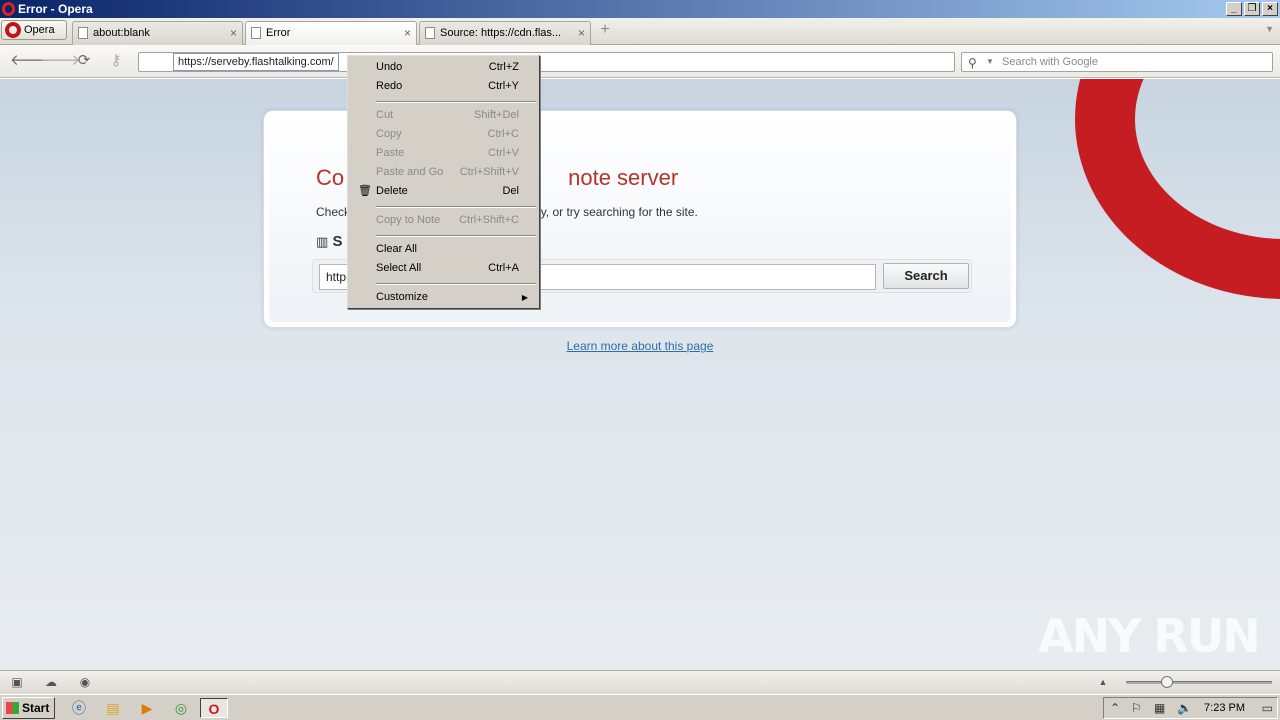 Image resolution: width=1280 pixels, height=720 pixels. Describe the element at coordinates (443, 191) in the screenshot. I see `menu-item-delete: 🗑 Delete Del` at that location.